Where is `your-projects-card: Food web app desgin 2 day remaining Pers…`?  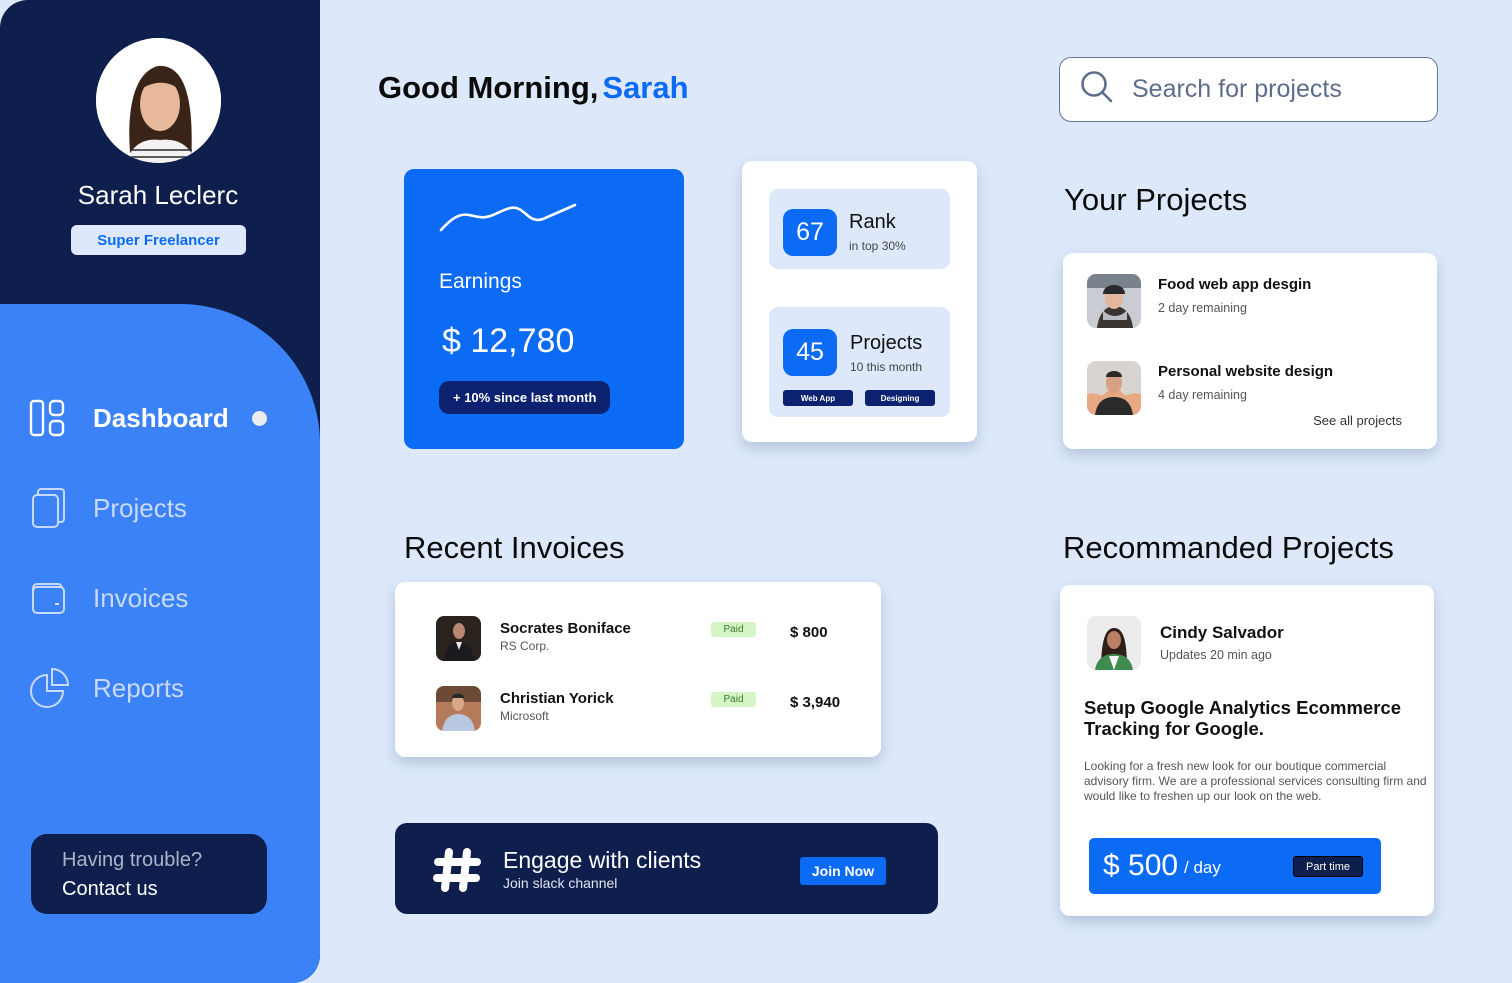 your-projects-card: Food web app desgin 2 day remaining Pers… is located at coordinates (1250, 351).